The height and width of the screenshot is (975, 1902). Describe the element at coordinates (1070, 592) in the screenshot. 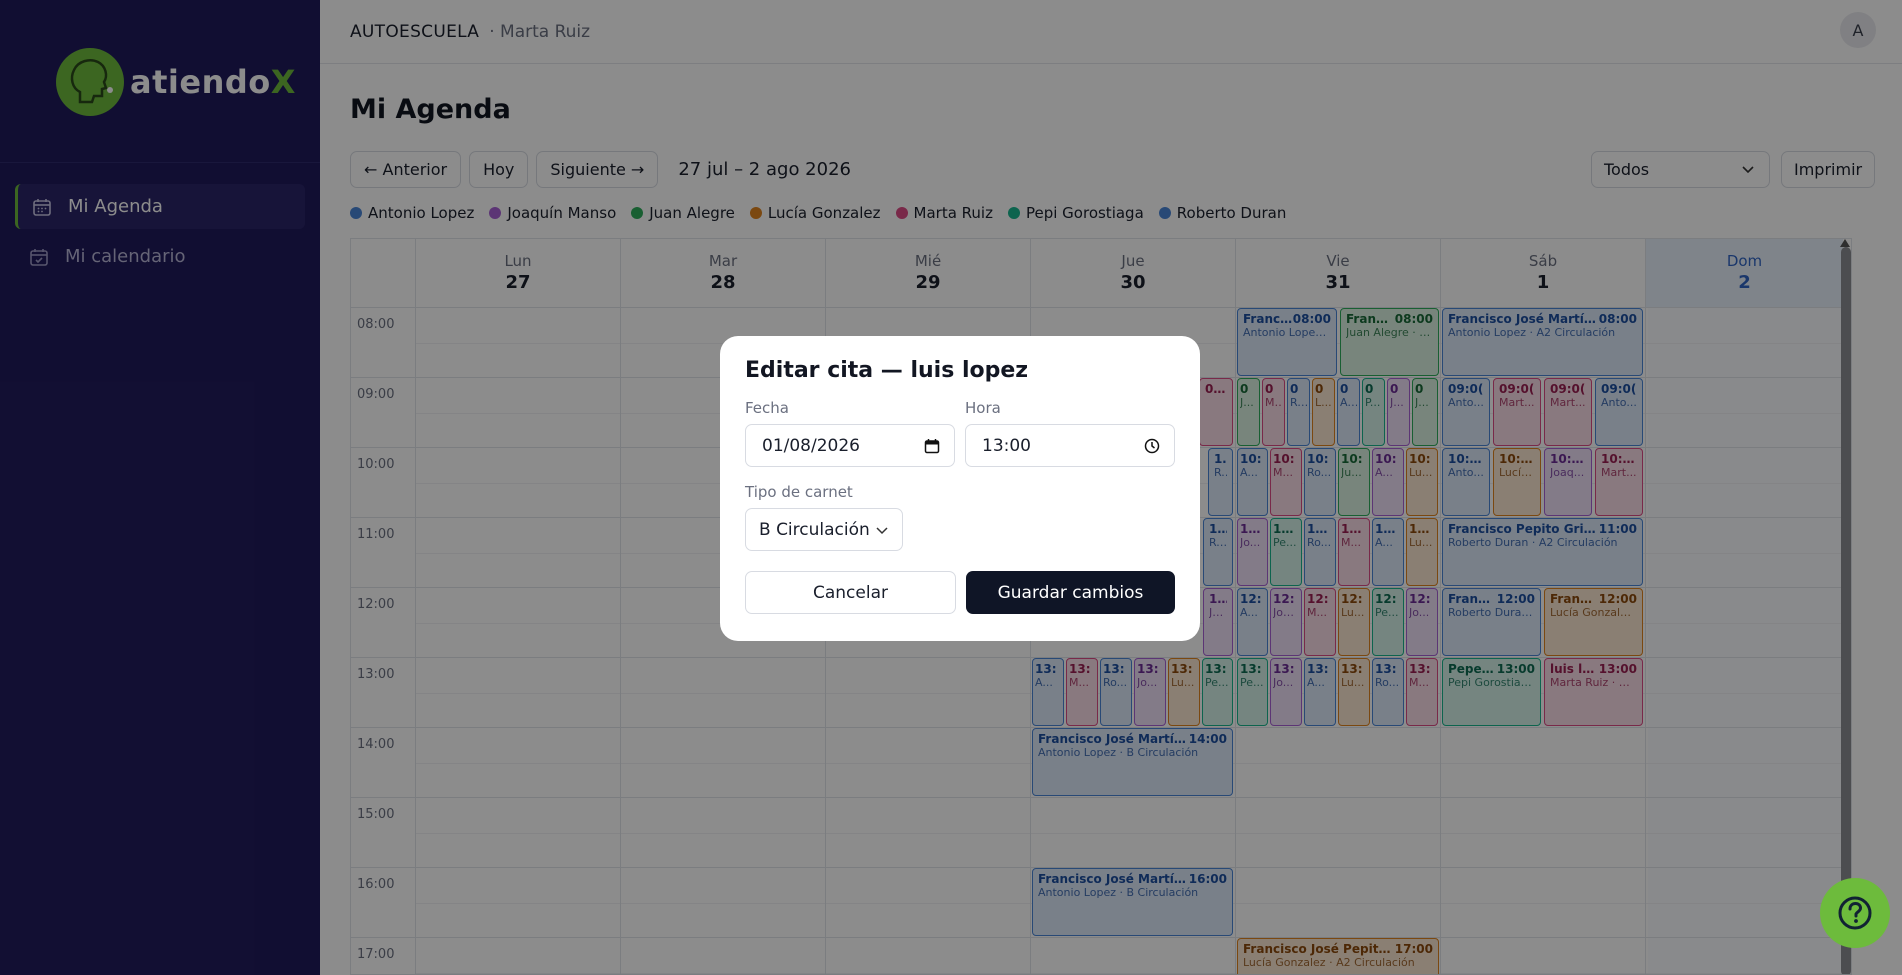

I see `save-changes-button: Guardar cambios` at that location.